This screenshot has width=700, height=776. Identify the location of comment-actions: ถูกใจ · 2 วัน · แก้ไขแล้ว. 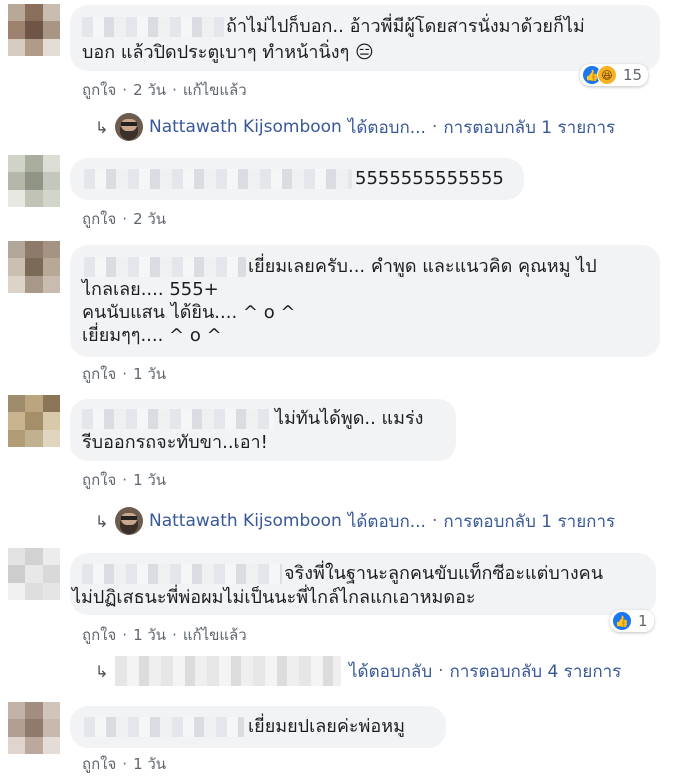
(164, 90).